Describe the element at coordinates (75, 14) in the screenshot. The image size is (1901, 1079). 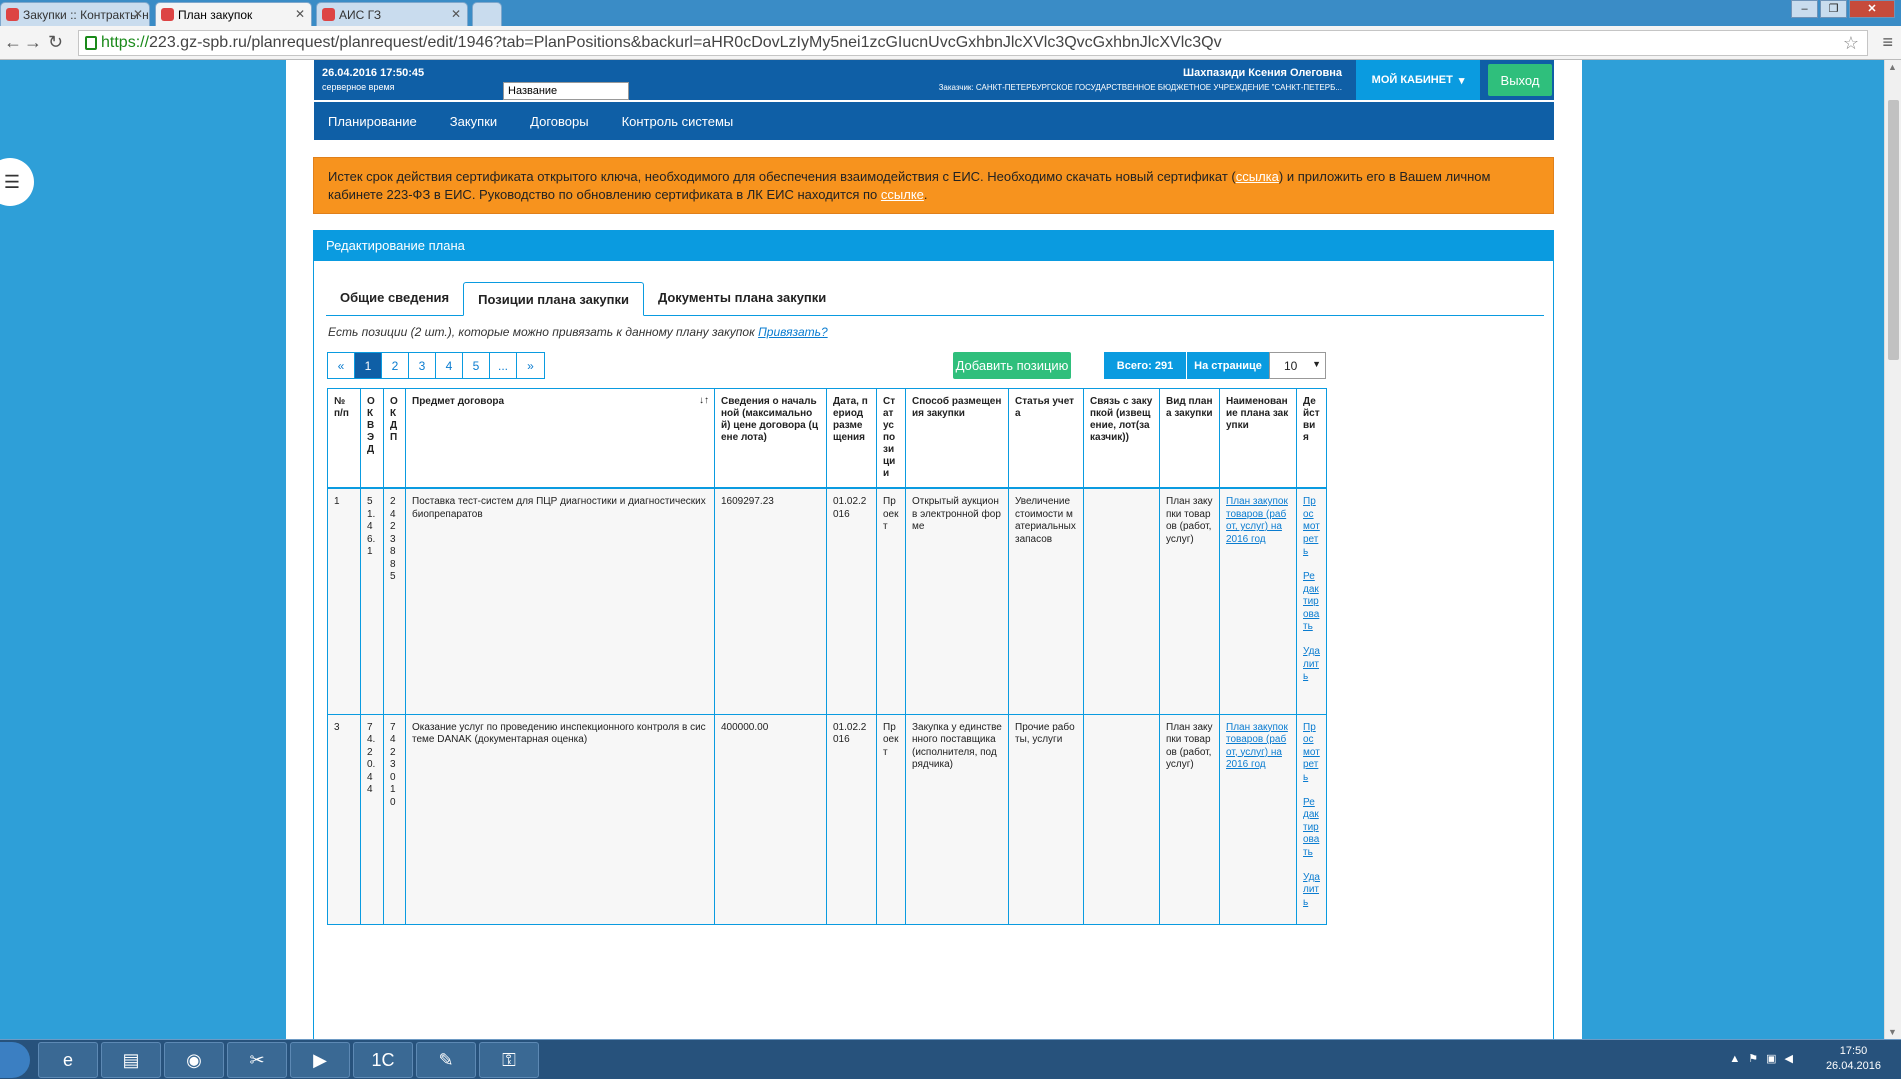
I see `browser-tab: Закупки :: Контракты на з ✕` at that location.